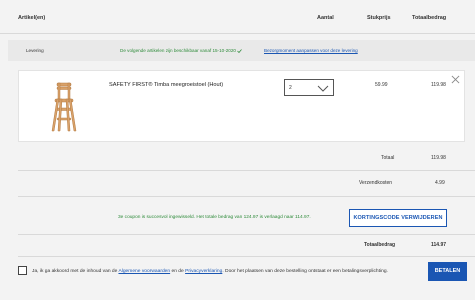 This screenshot has width=475, height=300. Describe the element at coordinates (398, 218) in the screenshot. I see `remove-discount-button: KORTINGSCODE VERWIJDEREN` at that location.